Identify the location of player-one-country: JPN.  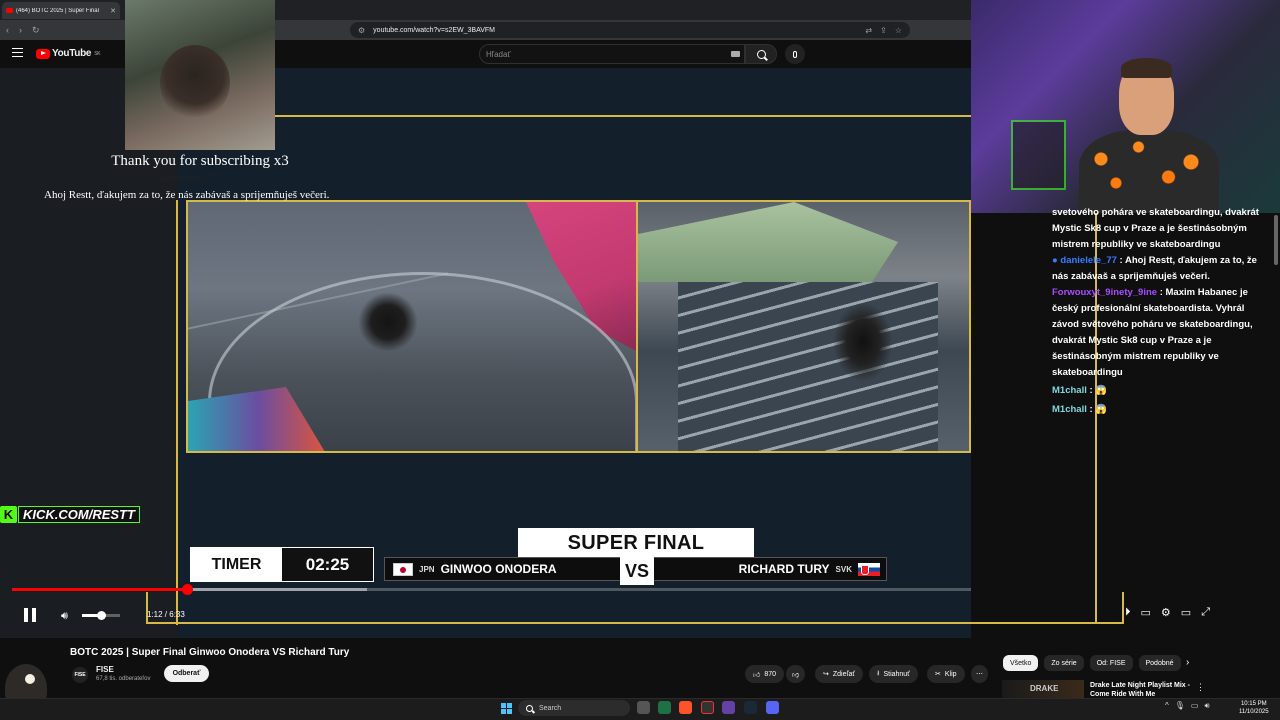
(427, 569).